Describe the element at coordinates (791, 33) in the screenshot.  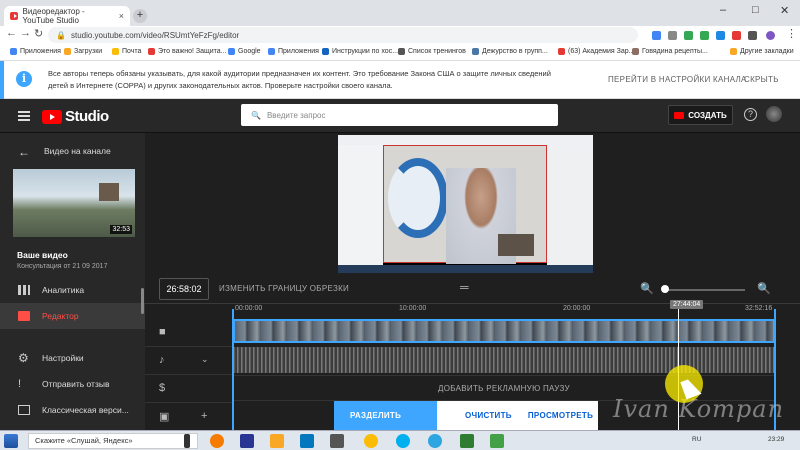
I see `menu-dots-icon: ⋮` at that location.